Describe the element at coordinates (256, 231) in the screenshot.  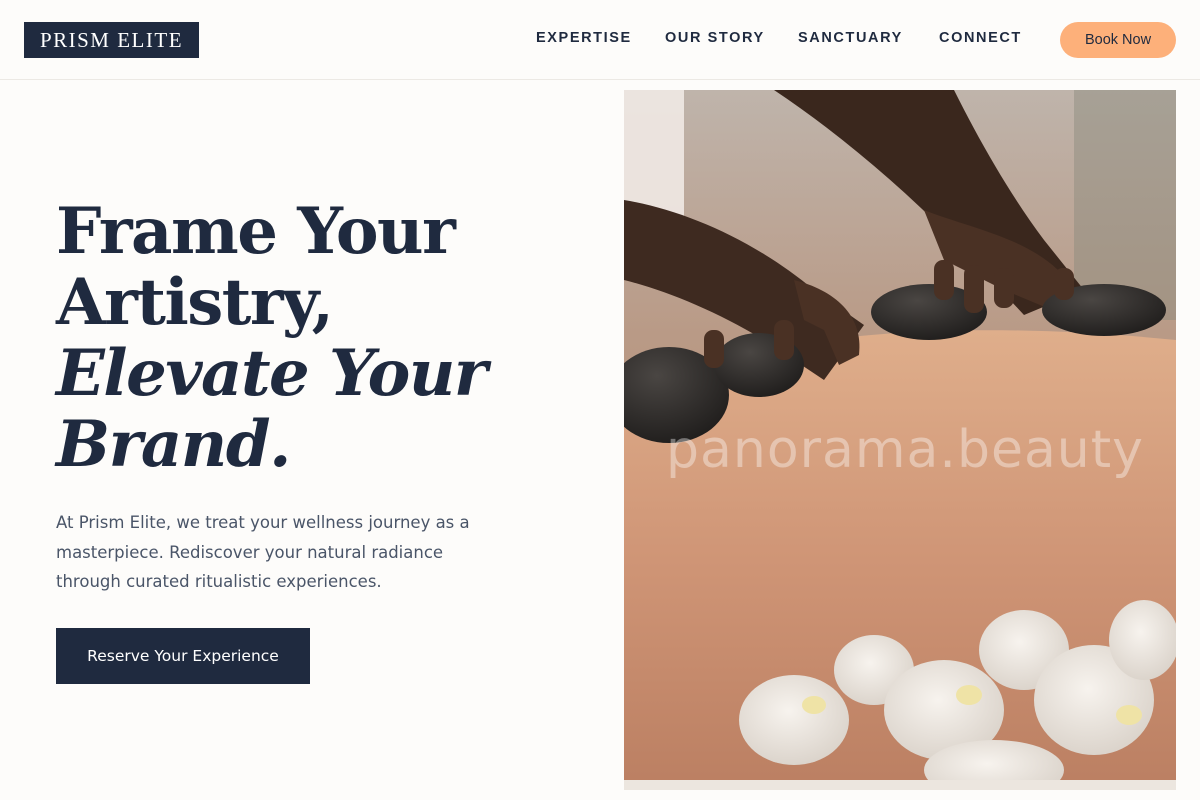
I see `headline-line-1: Frame Your` at that location.